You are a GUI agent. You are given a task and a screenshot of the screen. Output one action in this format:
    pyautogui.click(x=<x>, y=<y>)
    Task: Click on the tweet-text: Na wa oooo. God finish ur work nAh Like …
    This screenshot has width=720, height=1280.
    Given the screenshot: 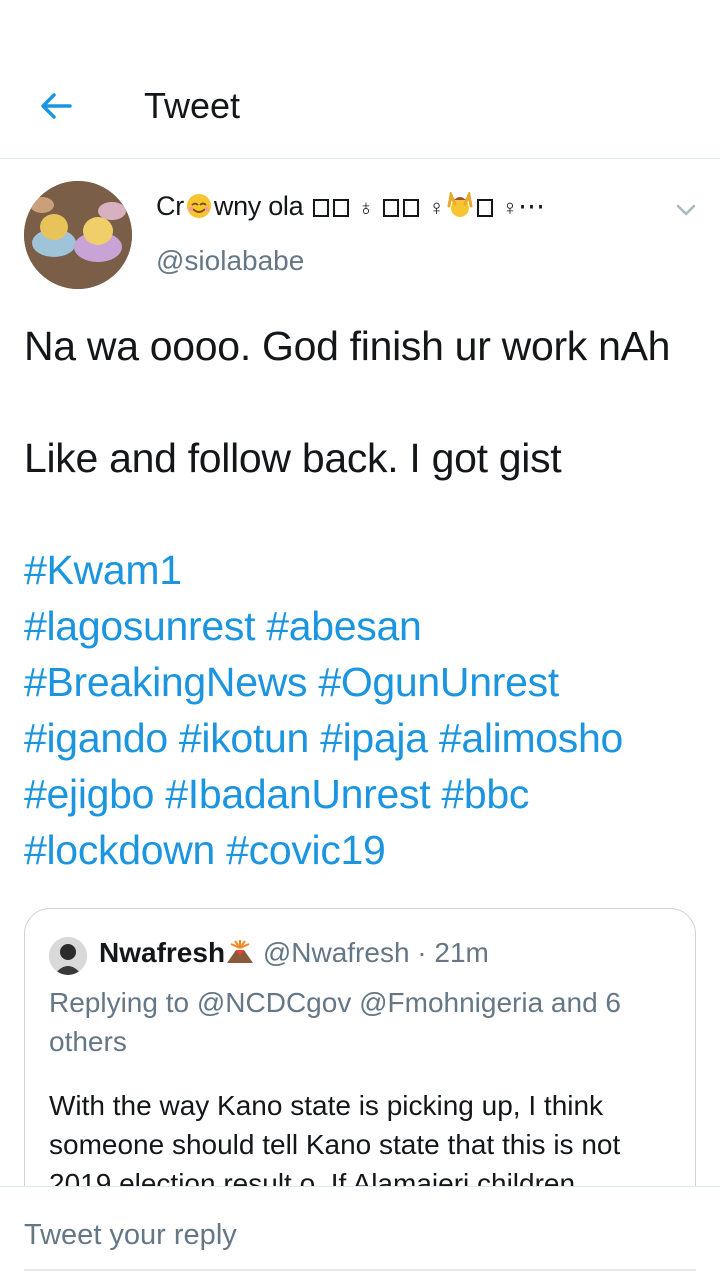 What is the action you would take?
    pyautogui.click(x=347, y=402)
    